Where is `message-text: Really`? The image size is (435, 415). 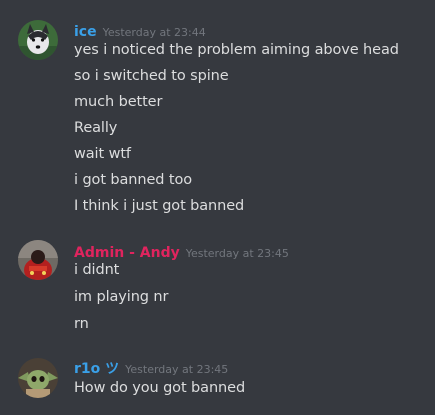
message-text: Really is located at coordinates (96, 128).